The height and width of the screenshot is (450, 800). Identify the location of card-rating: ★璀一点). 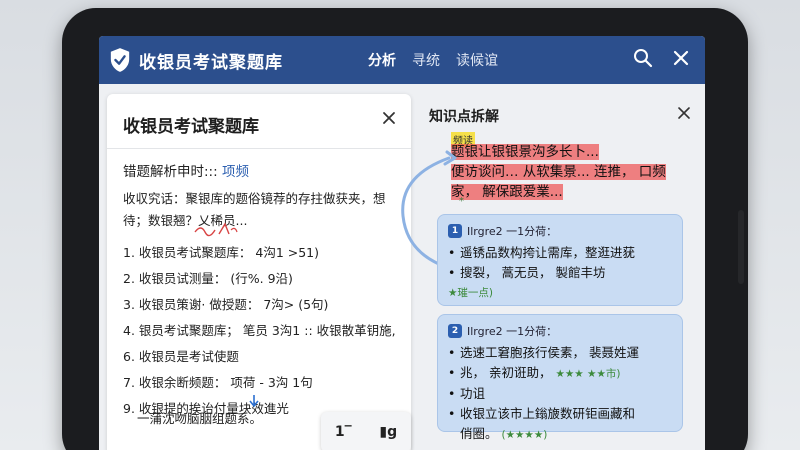
(471, 293).